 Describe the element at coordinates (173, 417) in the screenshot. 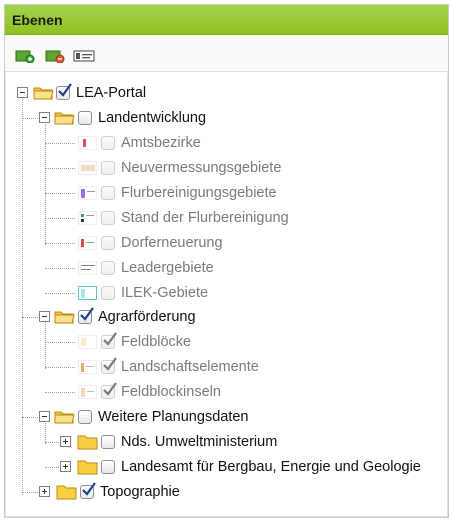

I see `tree-node-label: Weitere Planungsdaten` at that location.